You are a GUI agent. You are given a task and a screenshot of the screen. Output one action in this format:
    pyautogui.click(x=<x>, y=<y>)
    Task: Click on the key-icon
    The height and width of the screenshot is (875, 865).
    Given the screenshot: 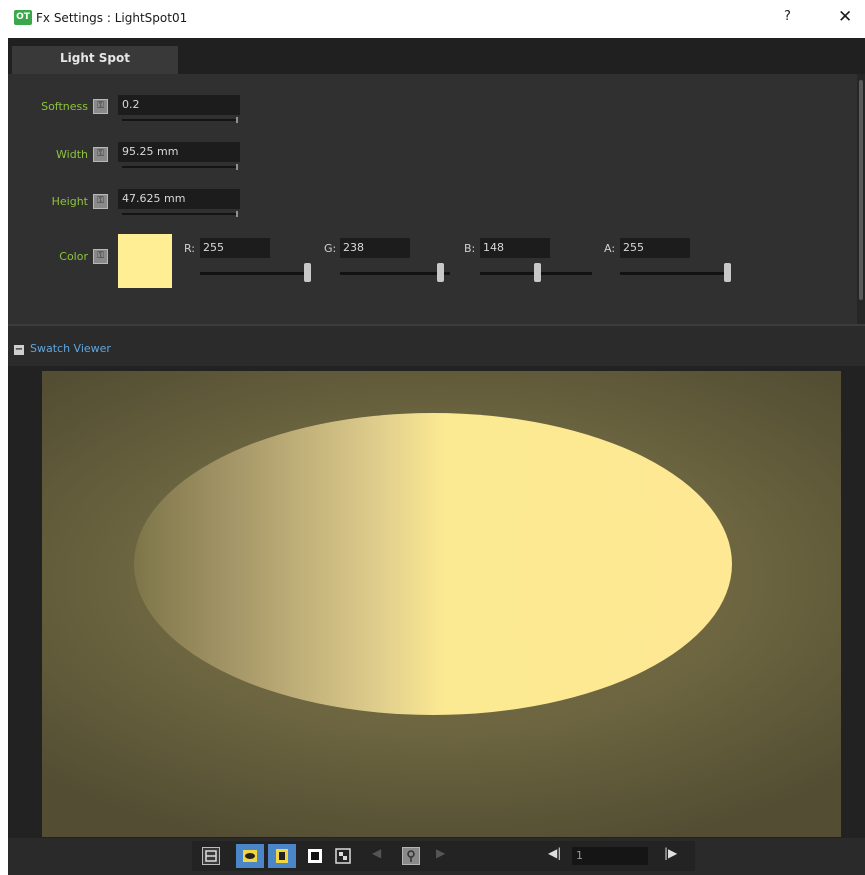 What is the action you would take?
    pyautogui.click(x=411, y=856)
    